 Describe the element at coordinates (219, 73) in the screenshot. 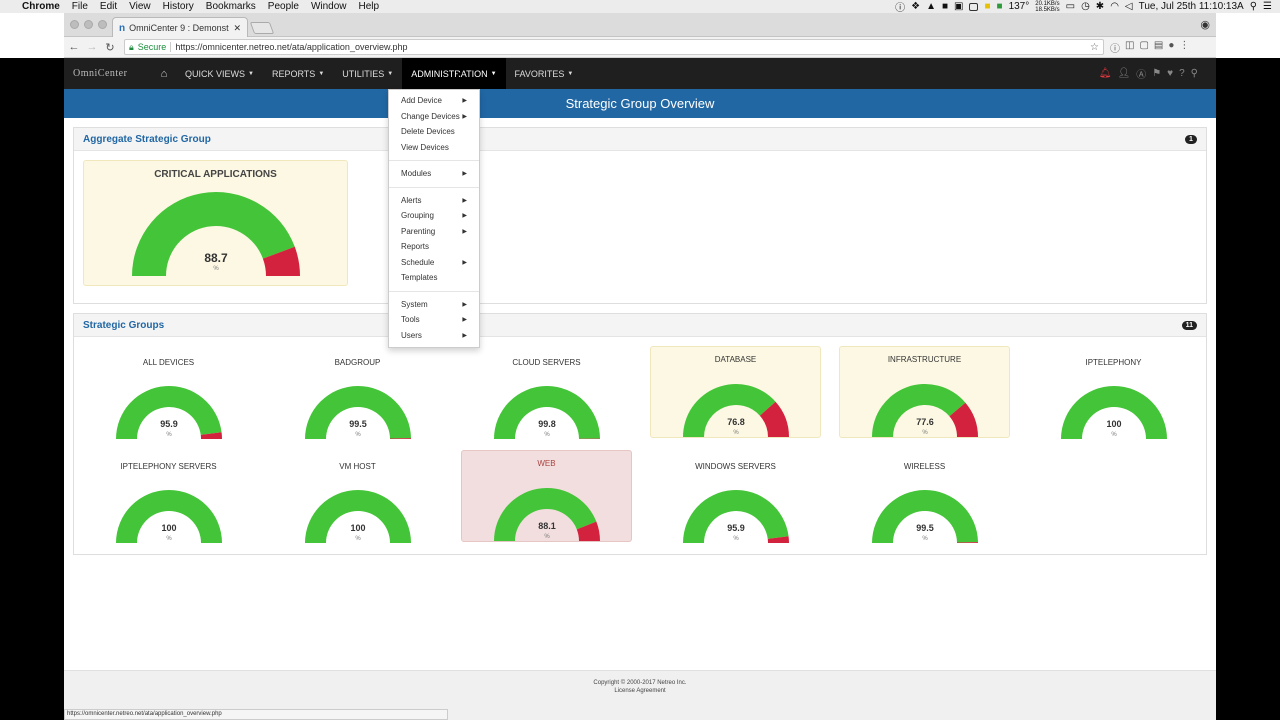

I see `nav-quick-views: QUICK VIEWS ▼` at that location.